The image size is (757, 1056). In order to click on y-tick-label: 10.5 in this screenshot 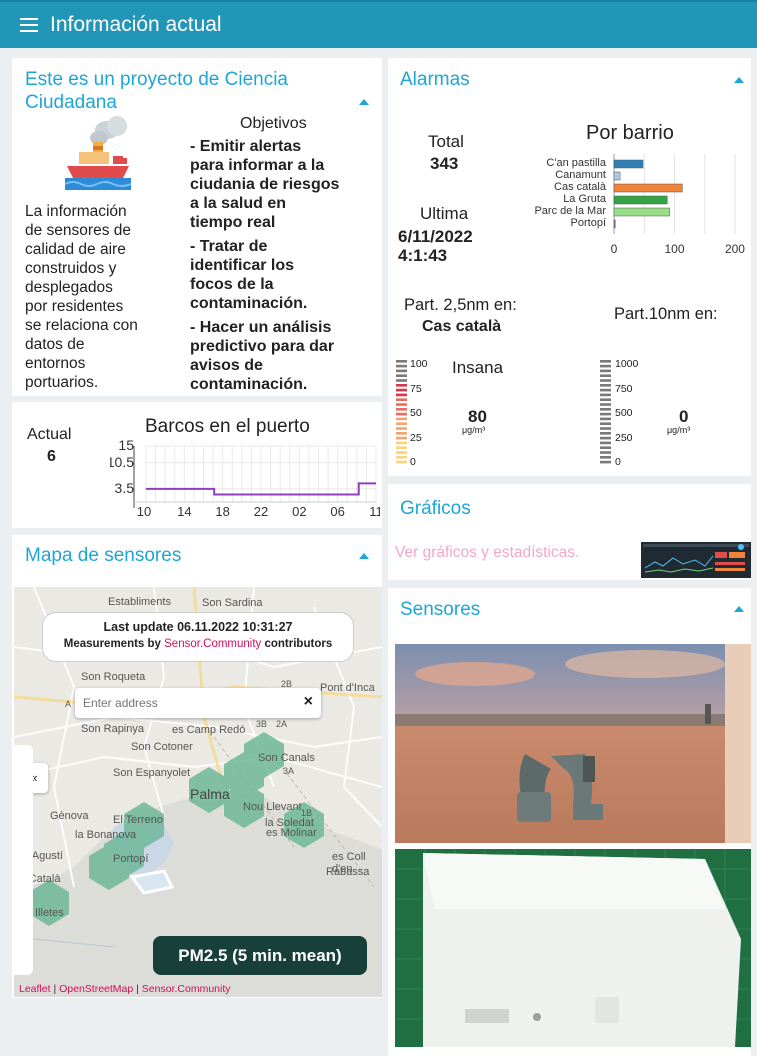, I will do `click(122, 462)`.